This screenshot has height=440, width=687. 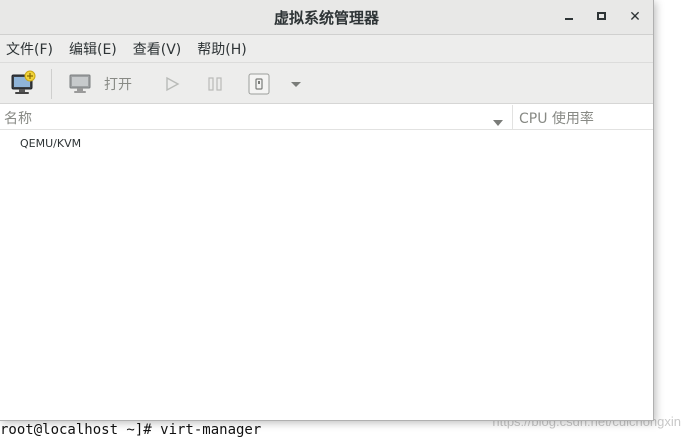 I want to click on run-button, so click(x=172, y=84).